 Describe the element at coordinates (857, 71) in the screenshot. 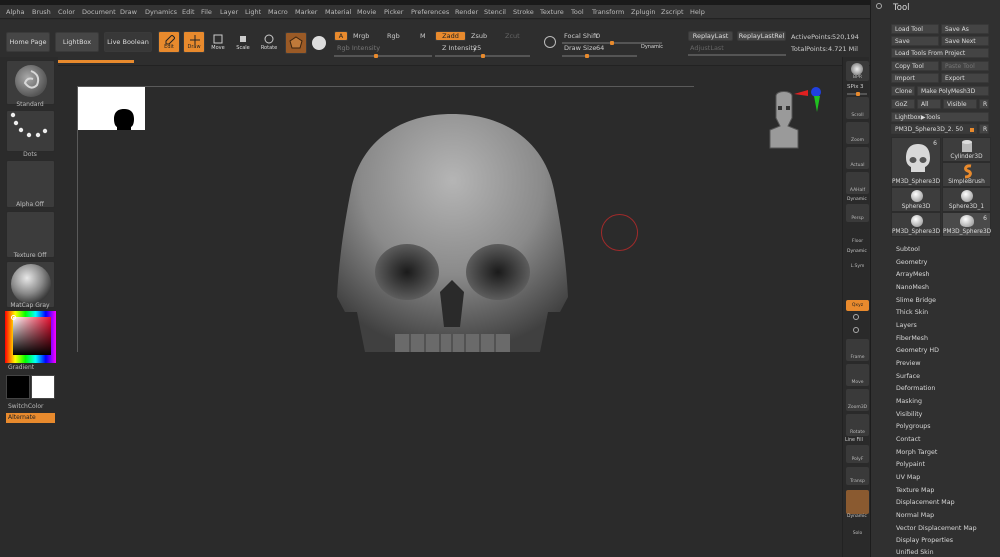

I see `bpr-button: BPR` at that location.